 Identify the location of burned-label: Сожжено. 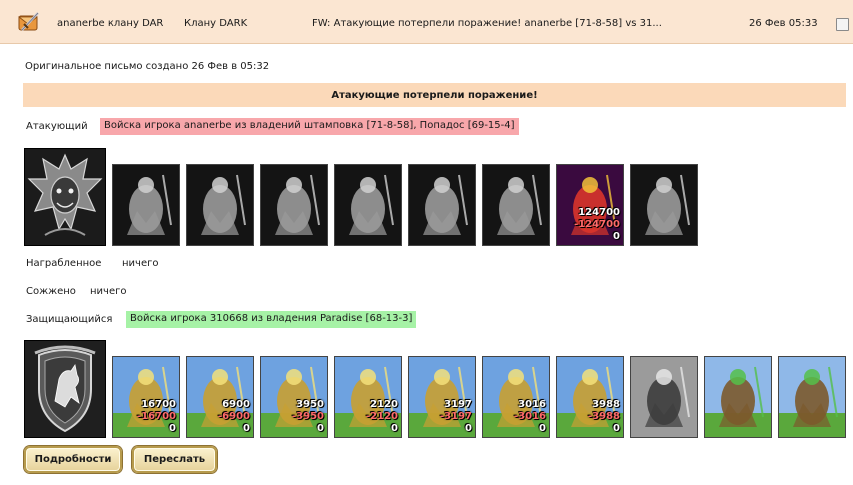
(51, 291).